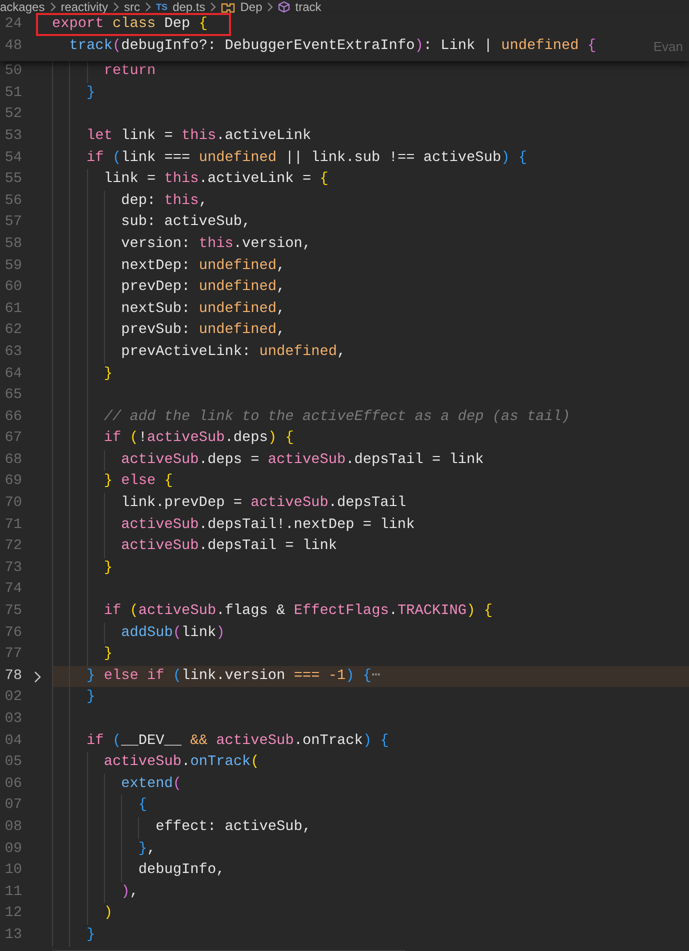  I want to click on line-number: 08, so click(13, 827).